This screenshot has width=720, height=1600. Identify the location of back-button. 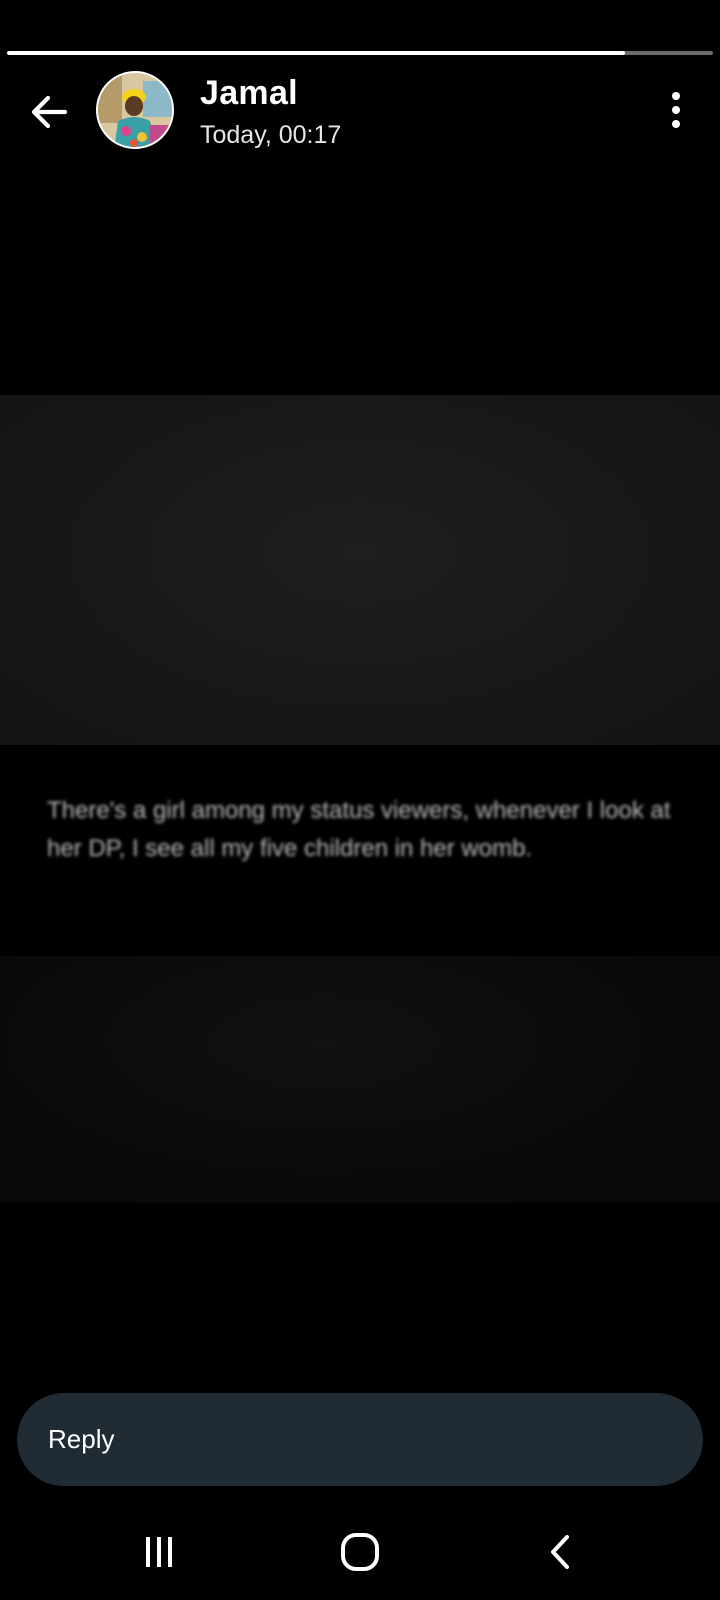
(48, 112).